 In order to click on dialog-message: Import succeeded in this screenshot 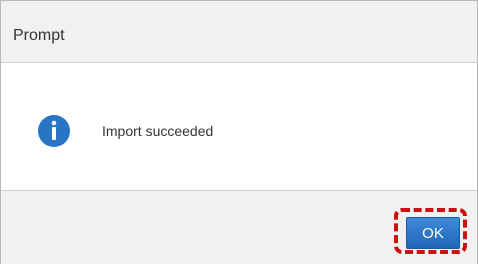, I will do `click(158, 131)`.